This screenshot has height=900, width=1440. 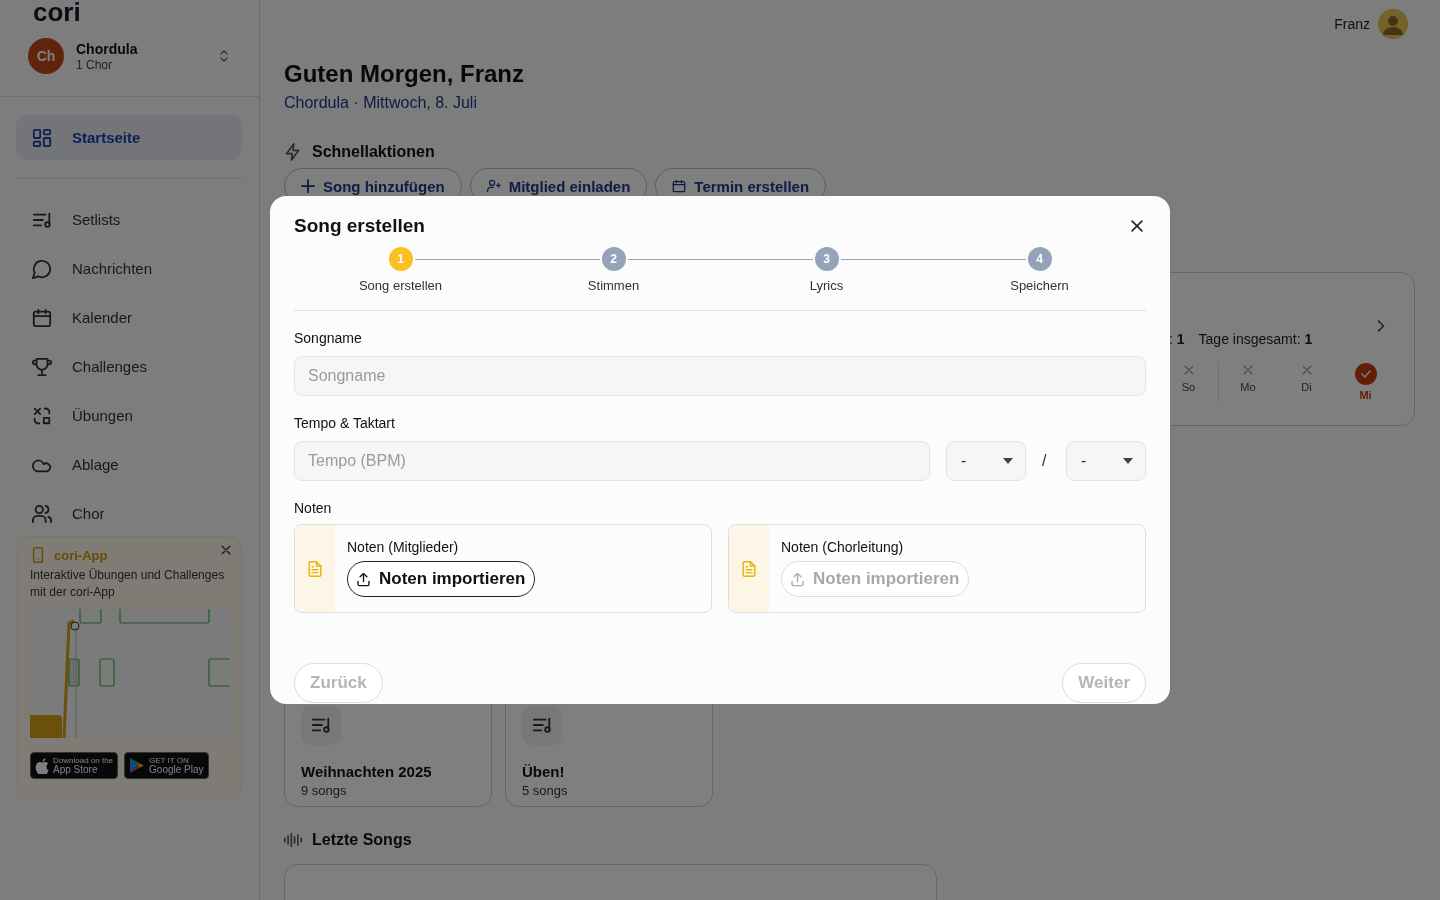 I want to click on nav-item: Setlists, so click(x=113, y=219).